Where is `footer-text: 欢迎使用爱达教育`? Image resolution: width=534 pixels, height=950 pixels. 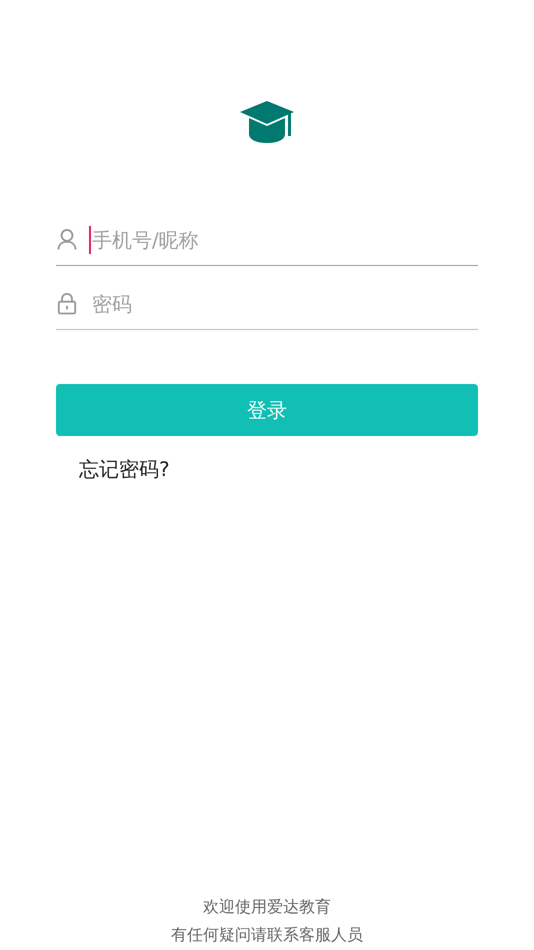 footer-text: 欢迎使用爱达教育 is located at coordinates (267, 907).